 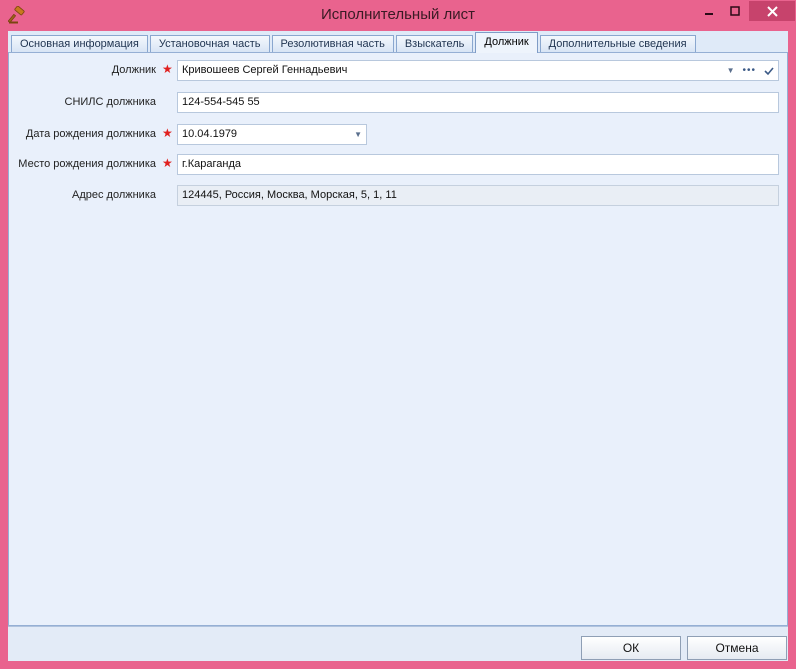 What do you see at coordinates (110, 102) in the screenshot?
I see `snils-label: СНИЛС должника` at bounding box center [110, 102].